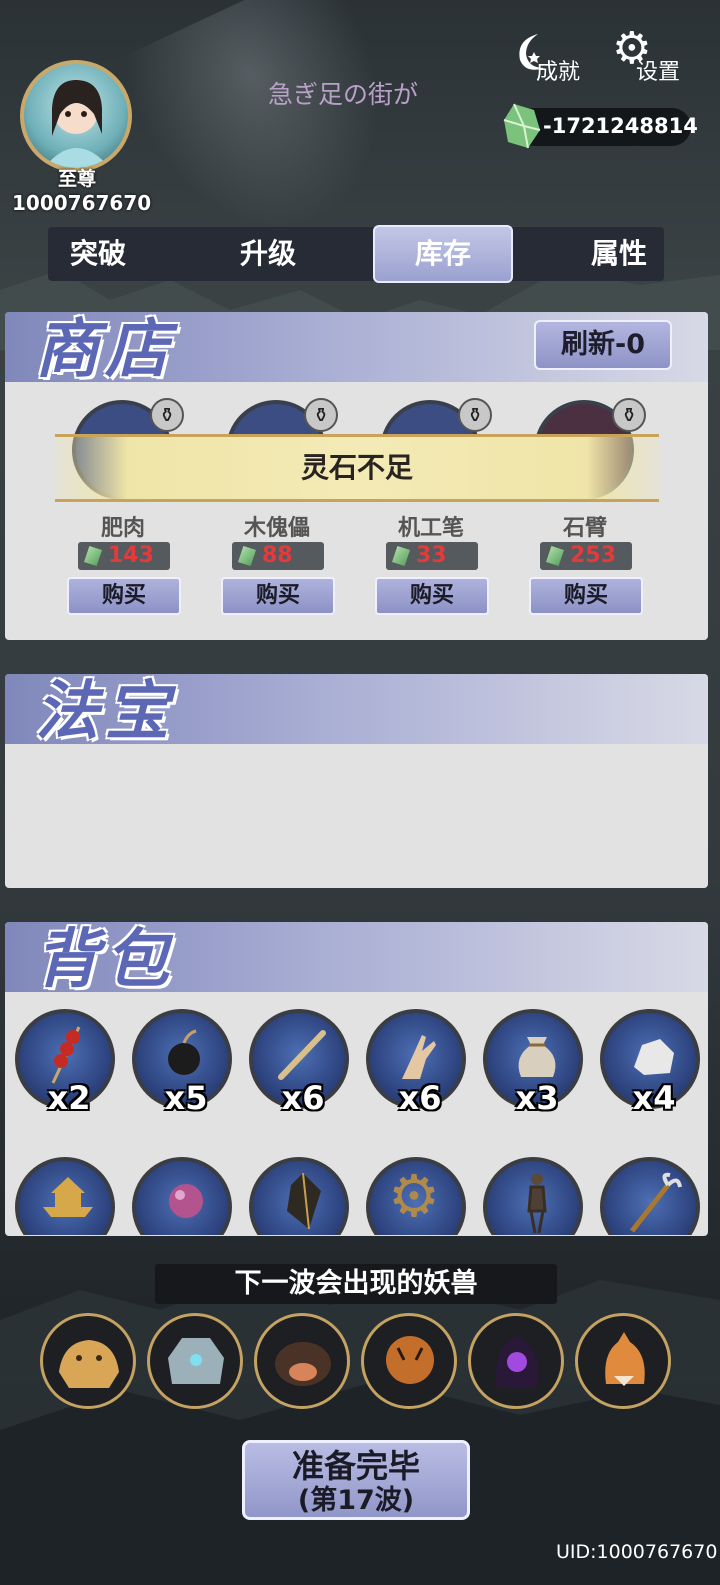 This screenshot has width=720, height=1585. Describe the element at coordinates (356, 1115) in the screenshot. I see `backpack-grid: x2 x5 x6 x6 x3 x4 ⚙` at that location.